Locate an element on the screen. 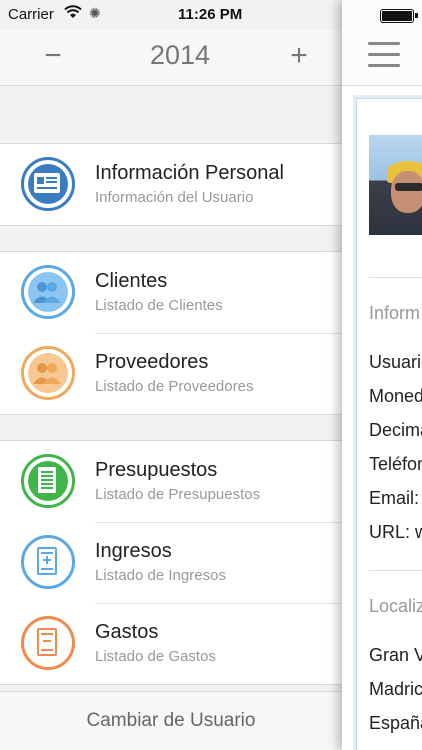  year-label: 2014 is located at coordinates (180, 55).